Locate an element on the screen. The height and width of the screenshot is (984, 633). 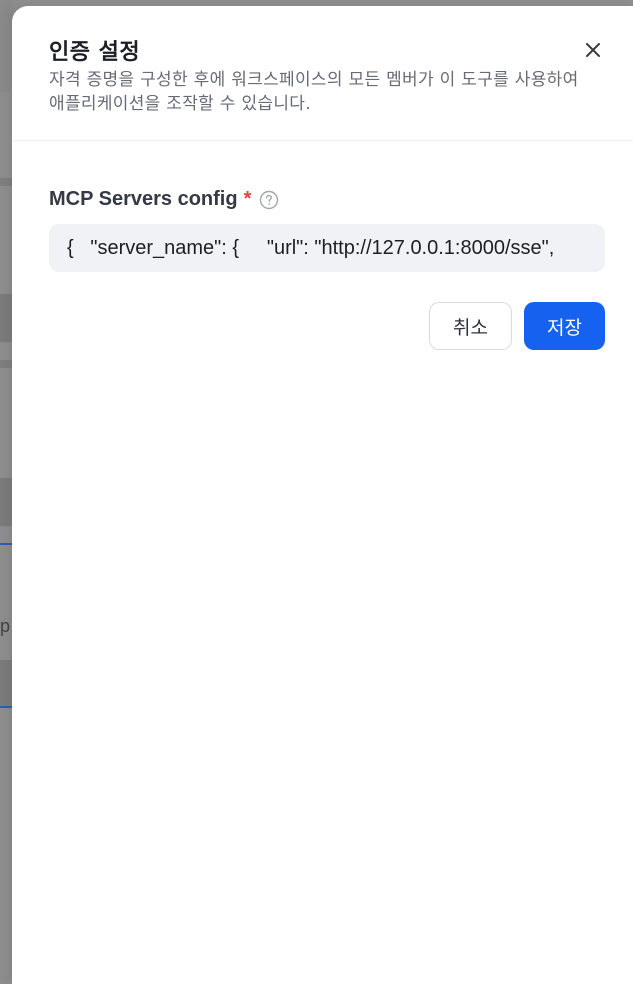
save-button: 저장 is located at coordinates (564, 326).